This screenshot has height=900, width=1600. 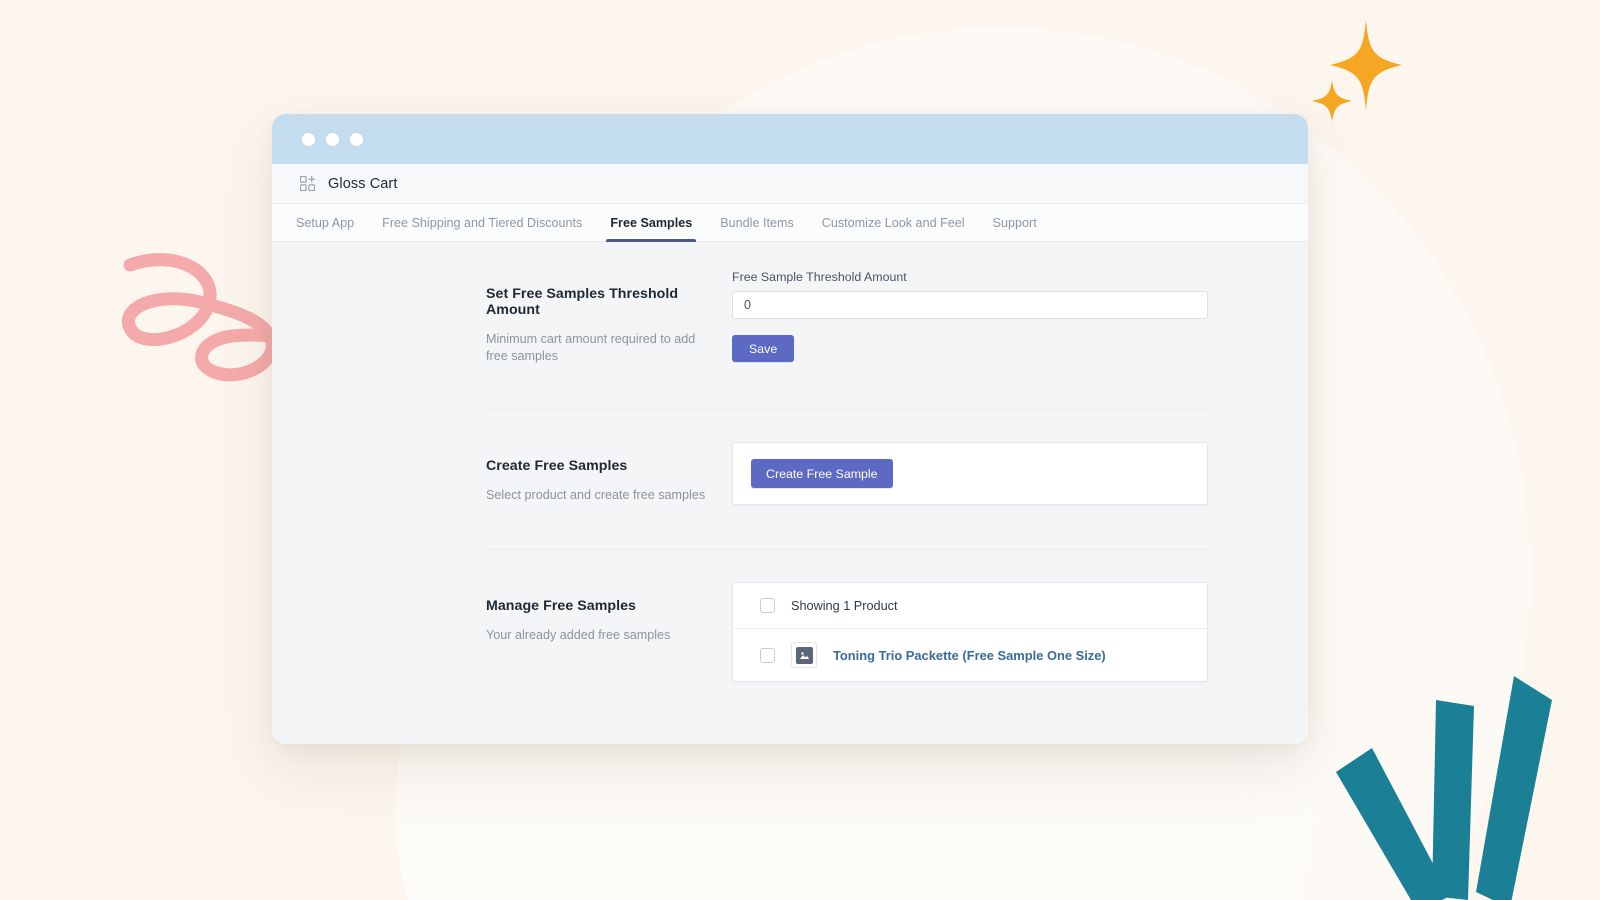 I want to click on app-title: Gloss Cart, so click(x=363, y=183).